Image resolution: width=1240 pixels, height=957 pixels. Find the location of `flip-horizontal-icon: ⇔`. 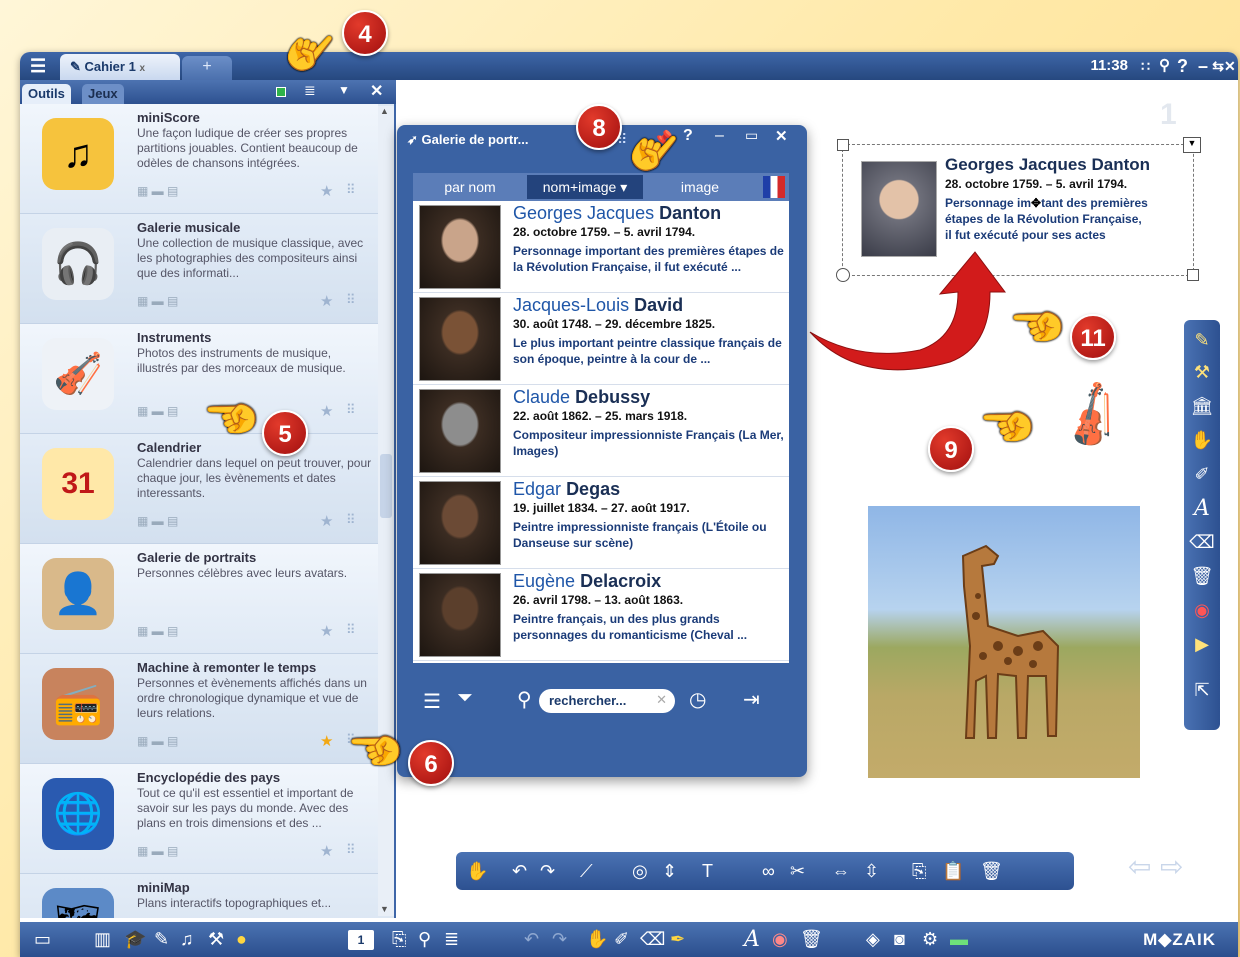

flip-horizontal-icon: ⇔ is located at coordinates (841, 871).